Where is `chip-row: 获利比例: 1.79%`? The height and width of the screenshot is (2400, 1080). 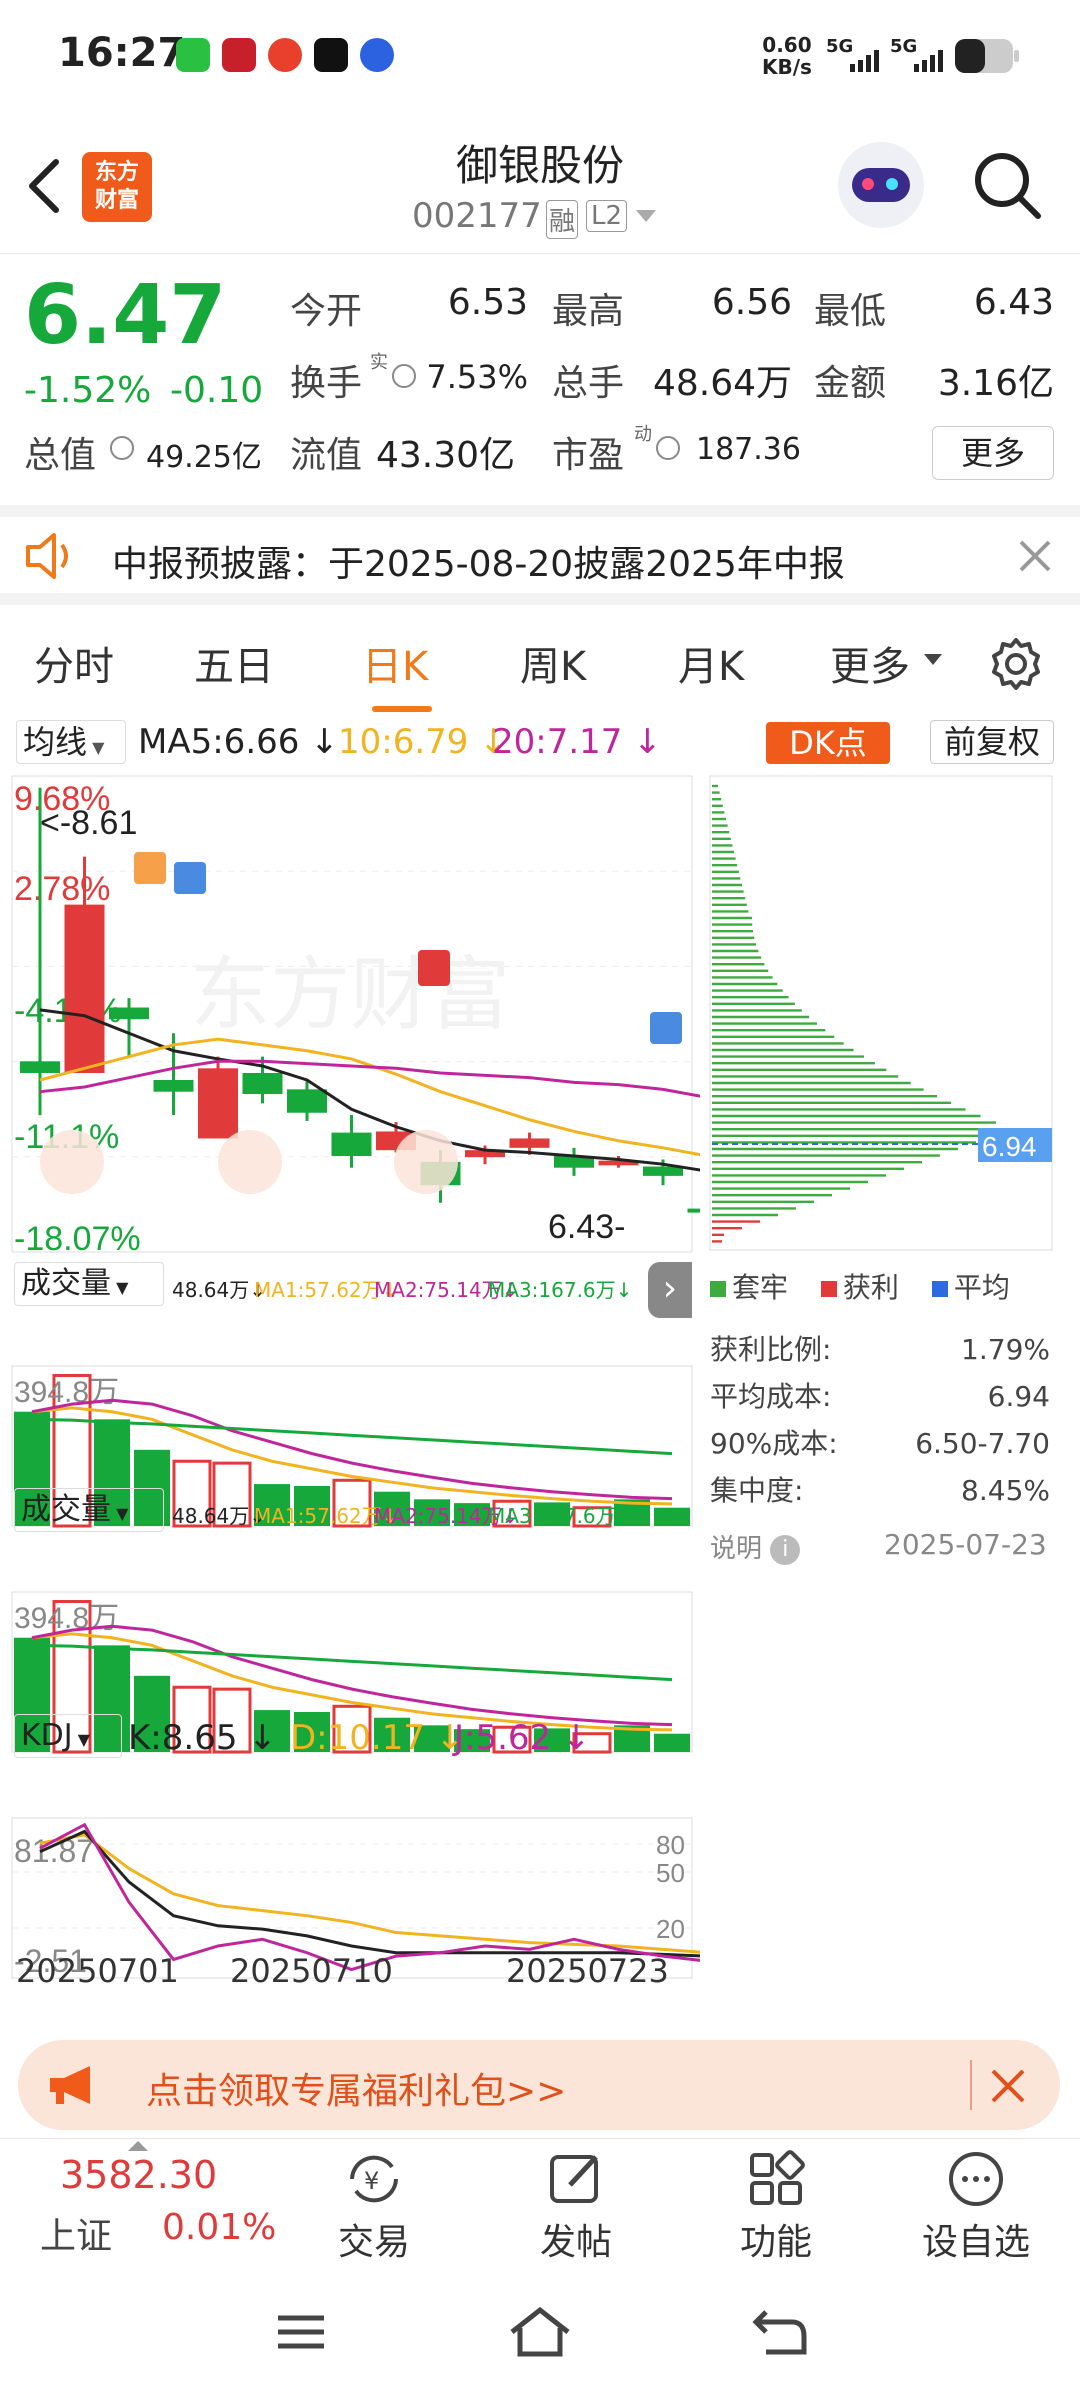 chip-row: 获利比例: 1.79% is located at coordinates (880, 1349).